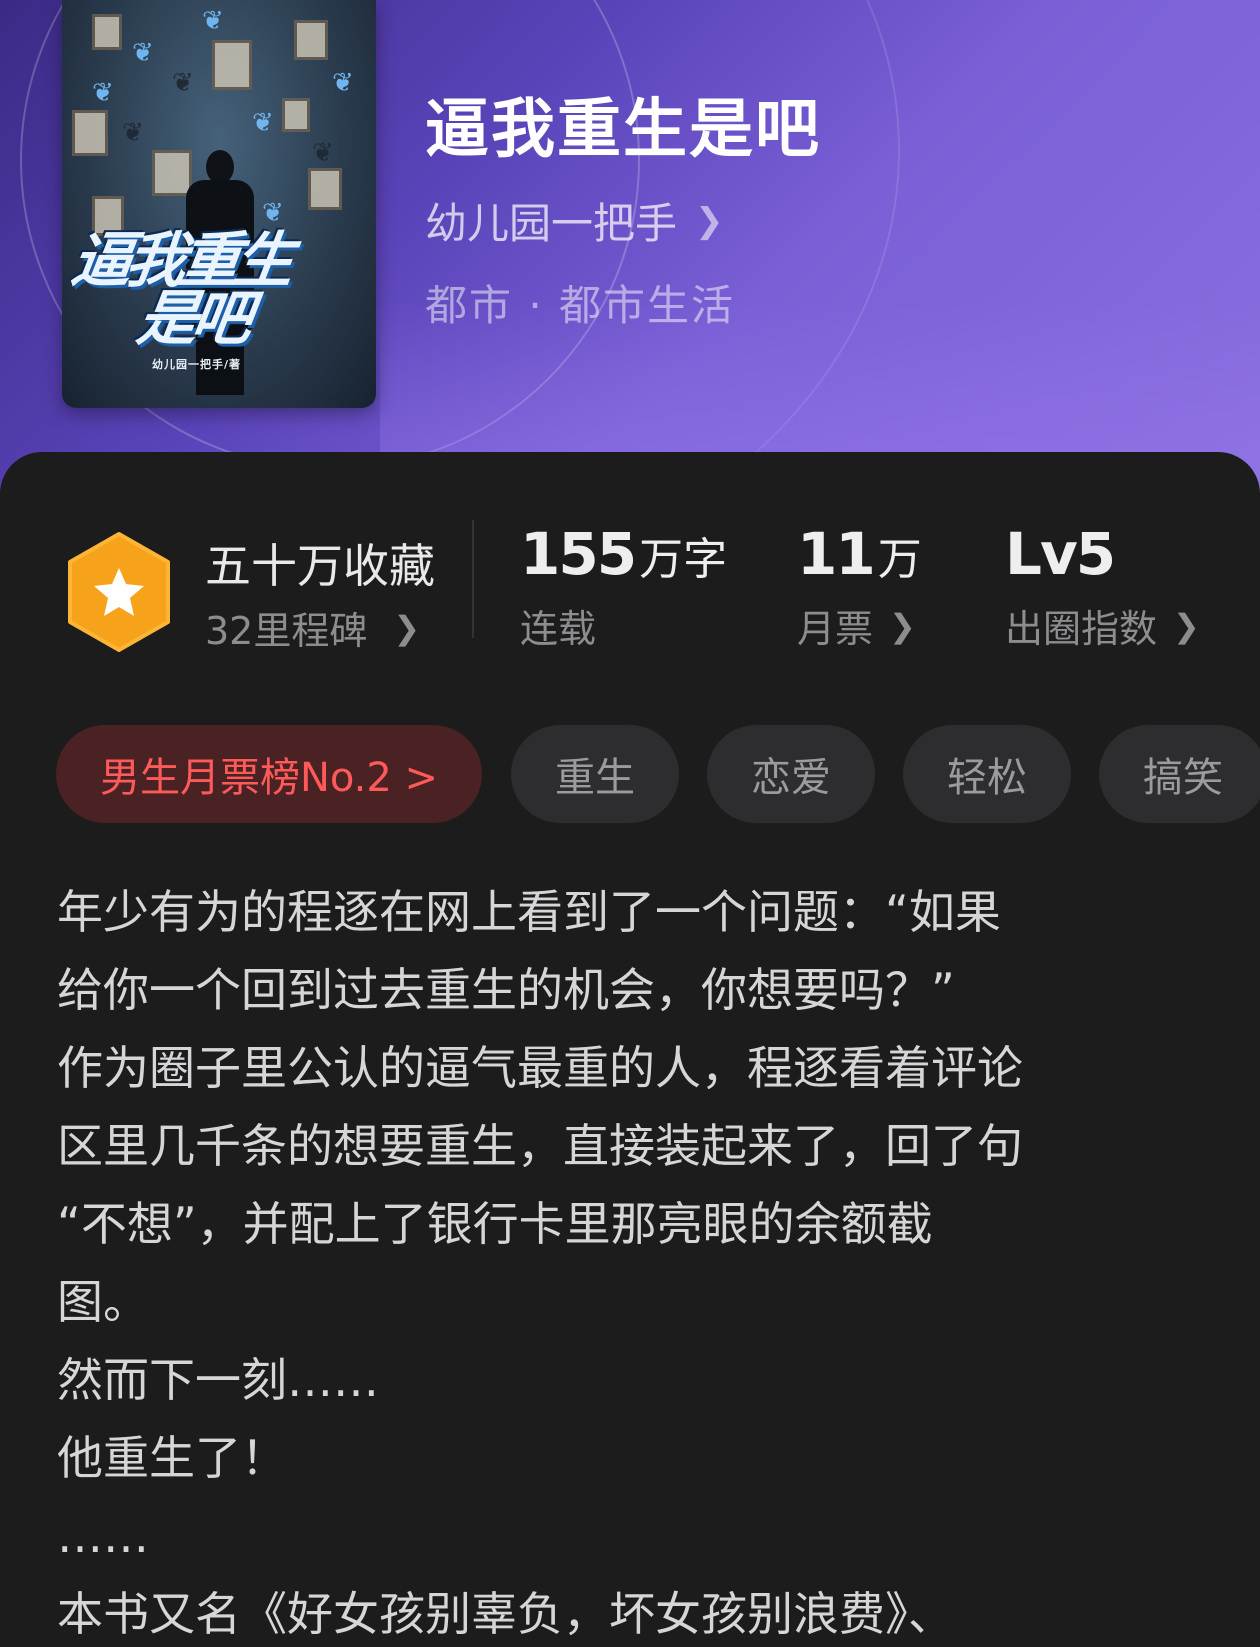  What do you see at coordinates (791, 774) in the screenshot?
I see `tag-chip: 恋爱` at bounding box center [791, 774].